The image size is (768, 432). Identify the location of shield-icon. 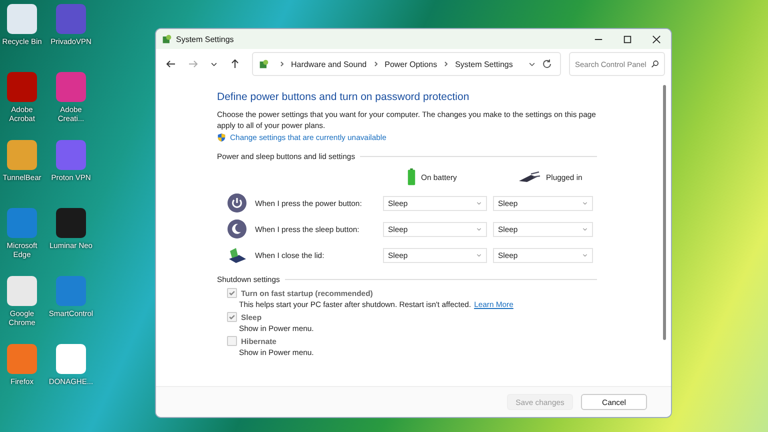
(221, 137).